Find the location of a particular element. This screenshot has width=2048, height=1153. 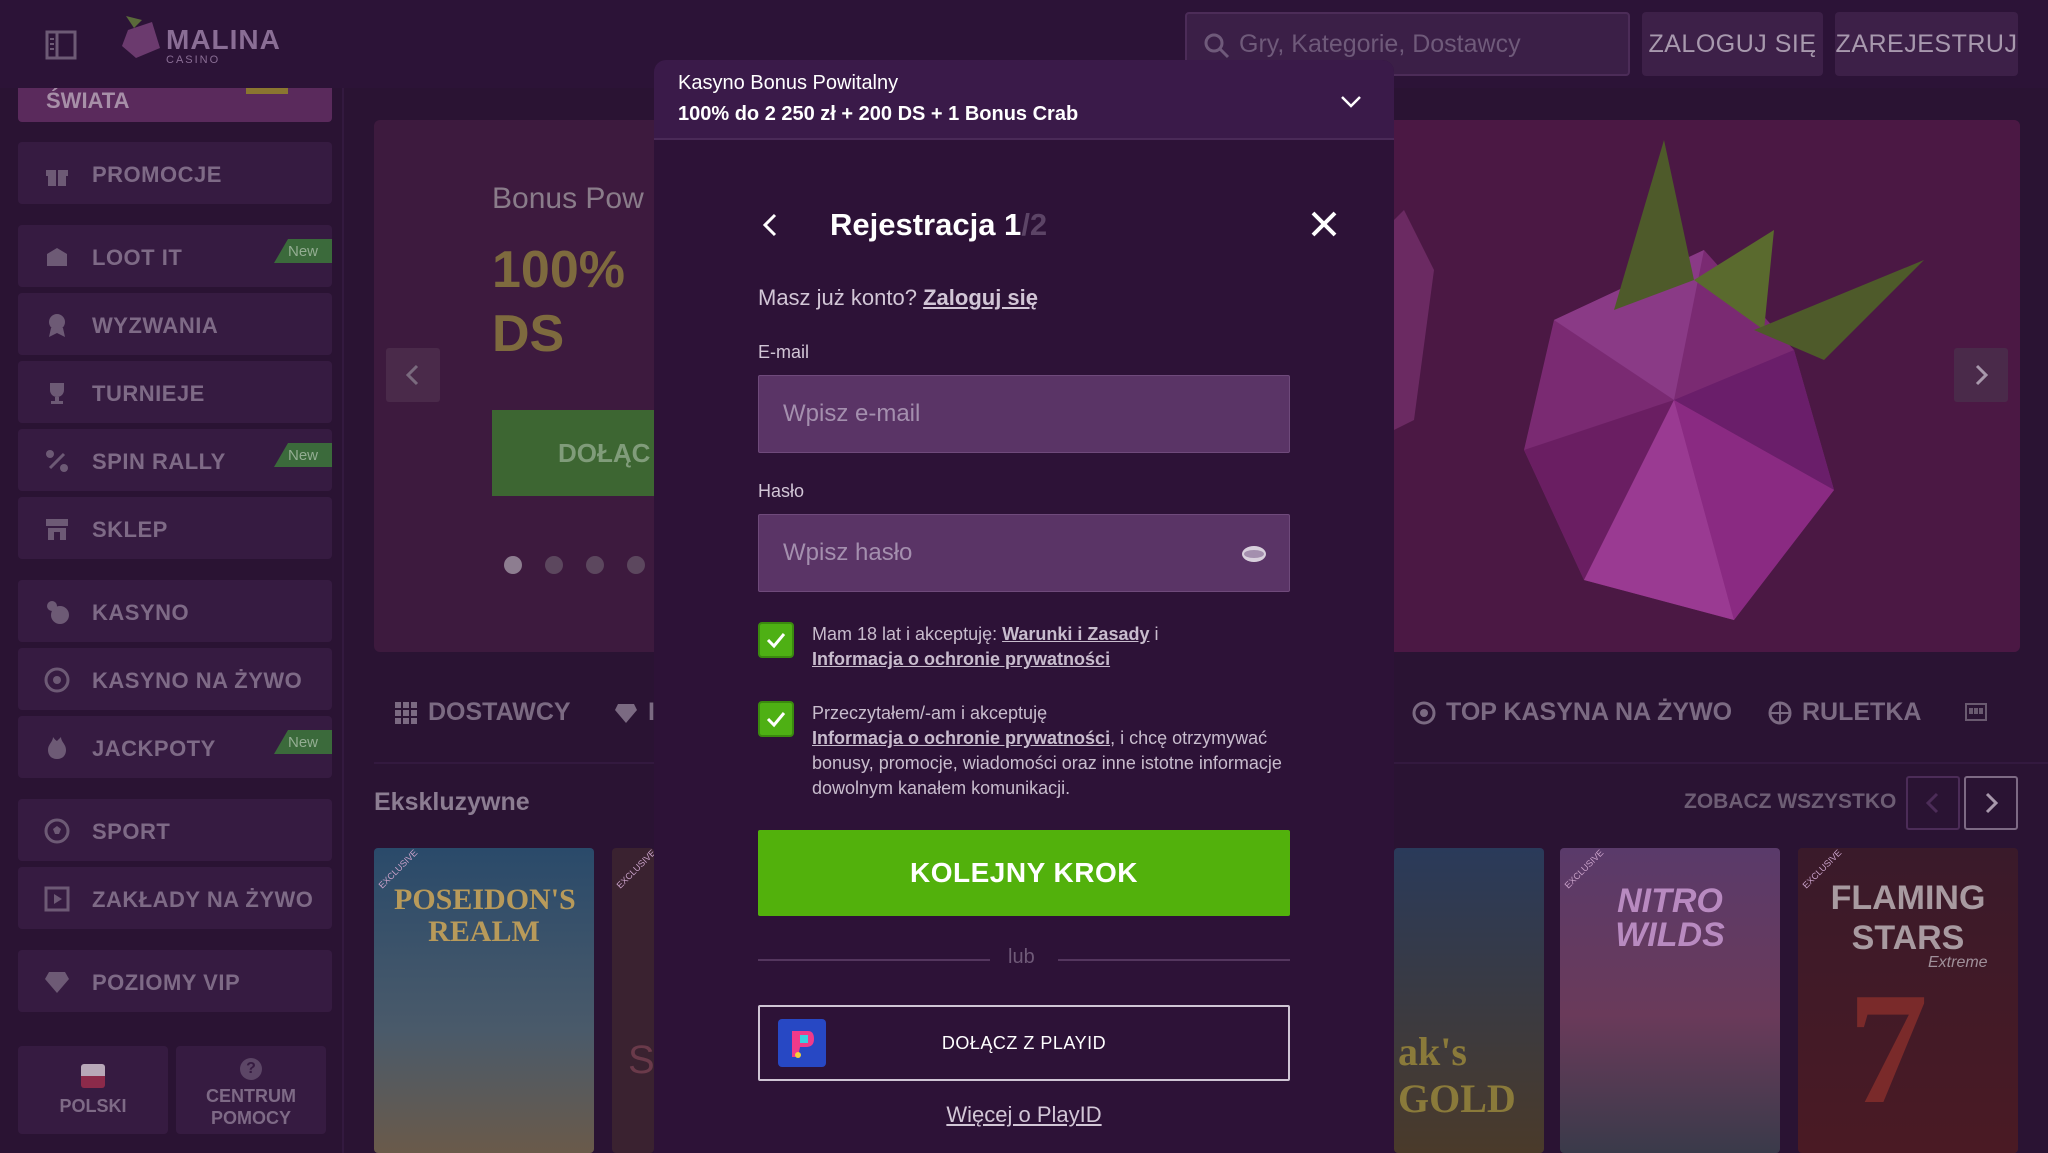

raspberry-logo-icon is located at coordinates (141, 37).